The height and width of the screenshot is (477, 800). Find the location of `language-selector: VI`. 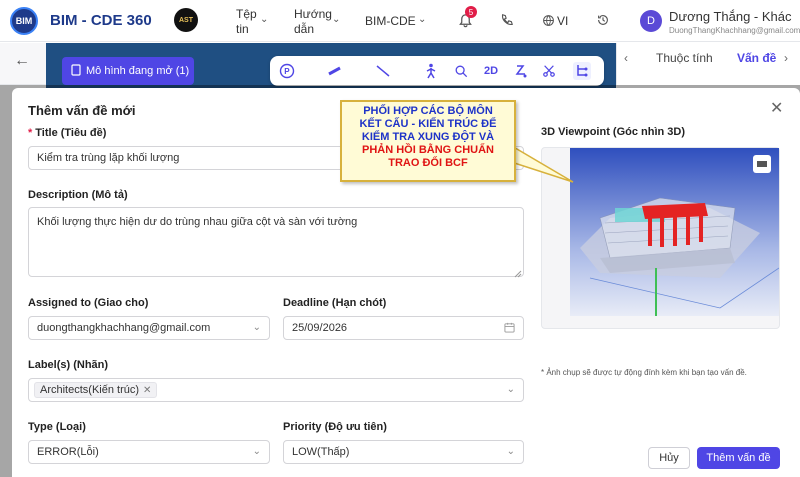

language-selector: VI is located at coordinates (562, 21).